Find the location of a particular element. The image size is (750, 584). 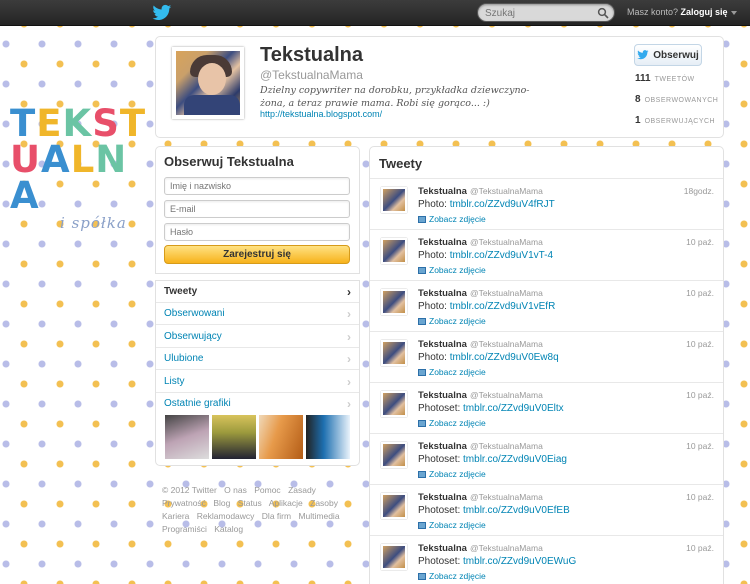

nav-item-following: Obserwowani › is located at coordinates (257, 314).